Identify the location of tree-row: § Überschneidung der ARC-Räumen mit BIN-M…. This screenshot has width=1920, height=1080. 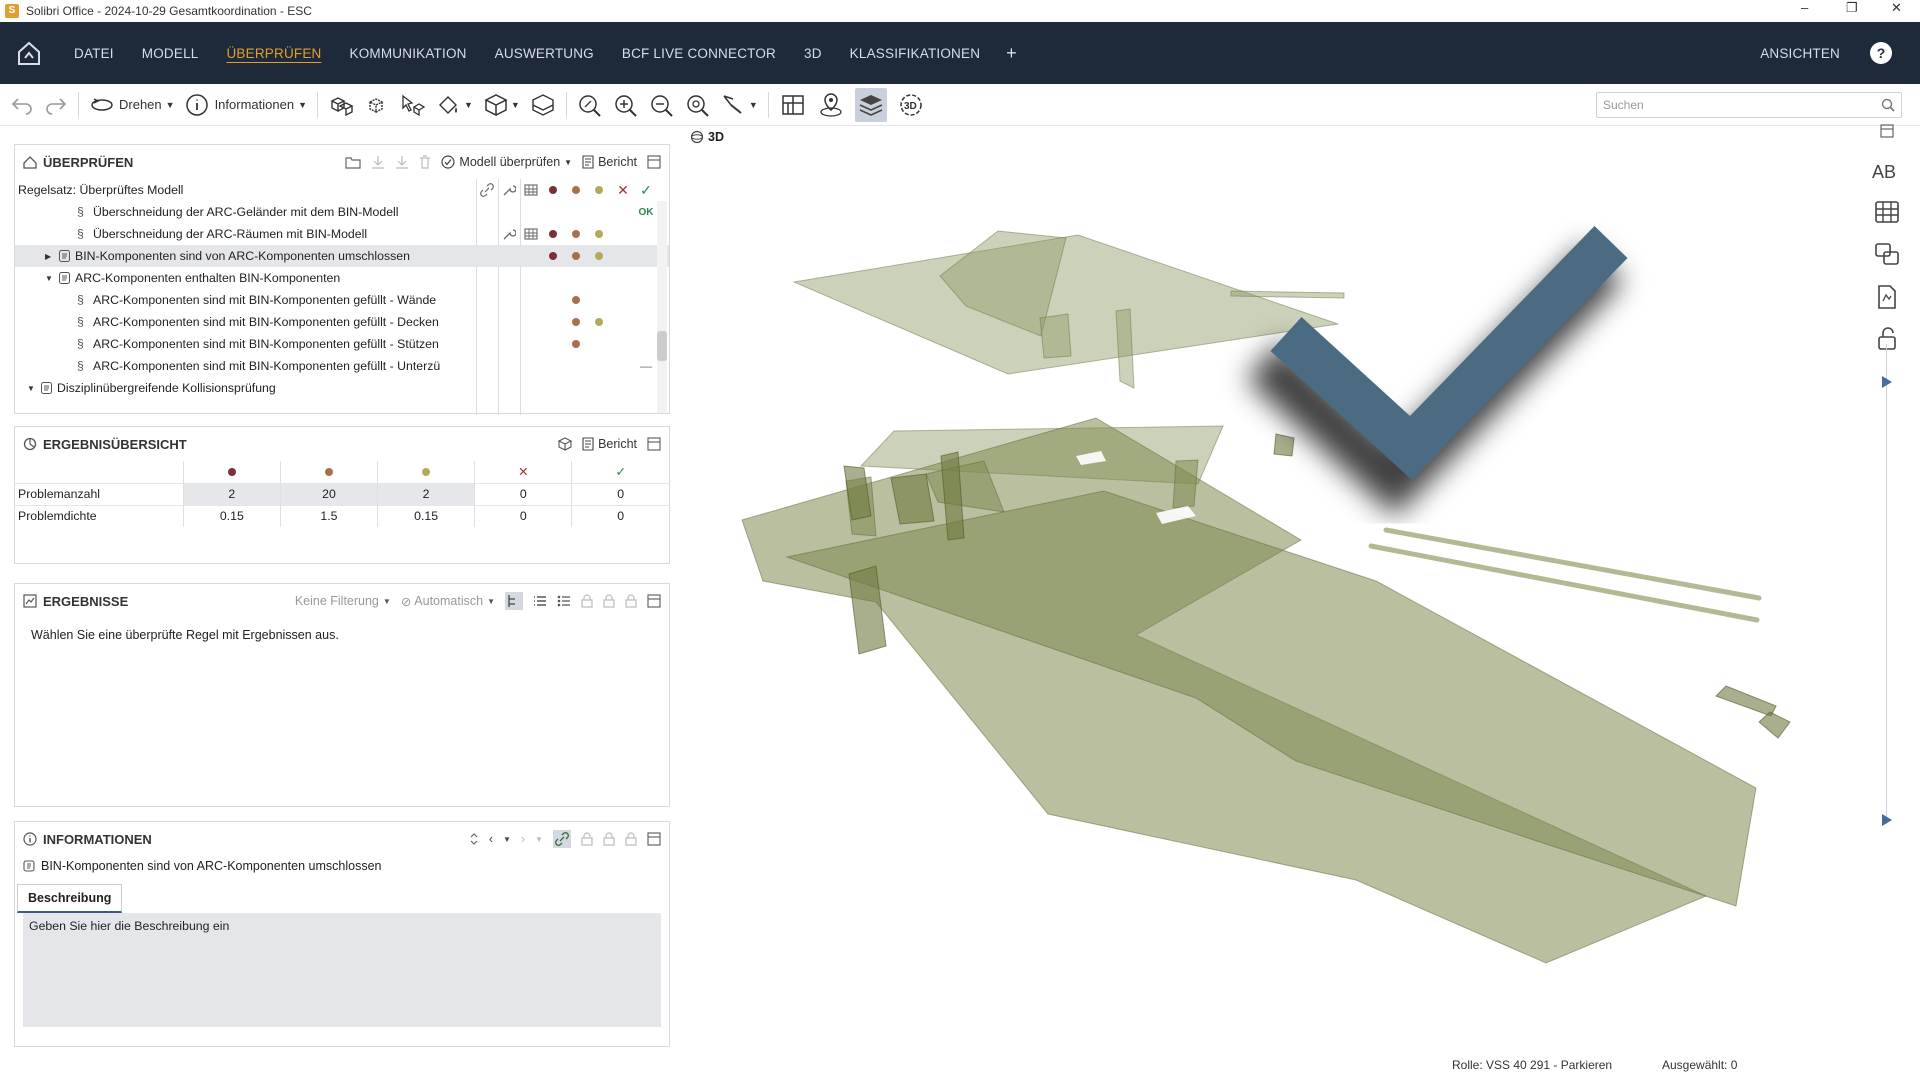
(342, 234).